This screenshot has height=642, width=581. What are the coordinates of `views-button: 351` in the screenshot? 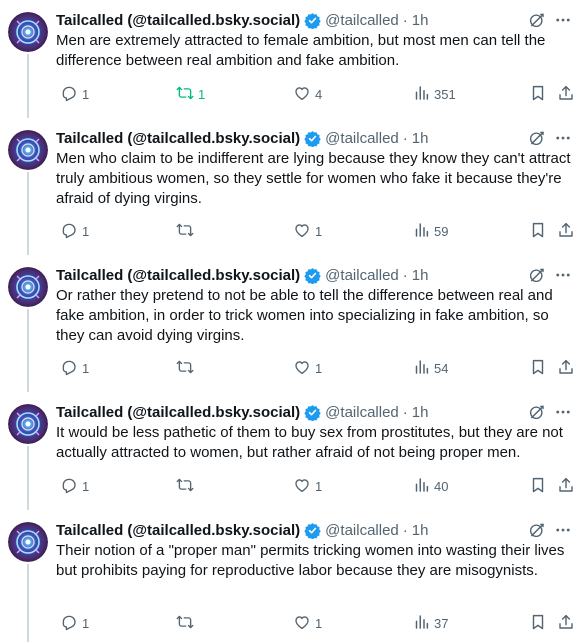 It's located at (432, 94).